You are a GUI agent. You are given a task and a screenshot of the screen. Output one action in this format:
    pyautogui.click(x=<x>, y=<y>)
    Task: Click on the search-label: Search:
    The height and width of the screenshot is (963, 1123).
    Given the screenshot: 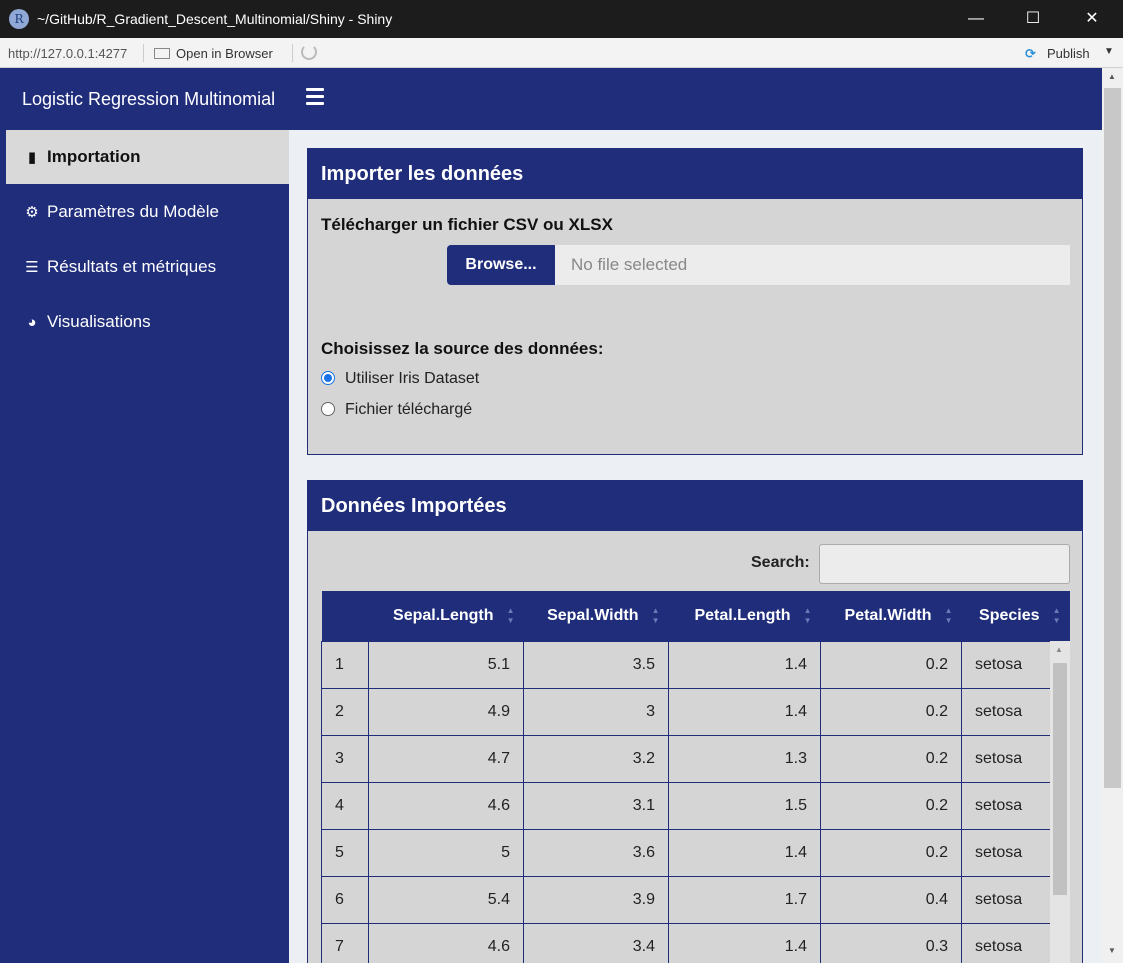 What is the action you would take?
    pyautogui.click(x=780, y=562)
    